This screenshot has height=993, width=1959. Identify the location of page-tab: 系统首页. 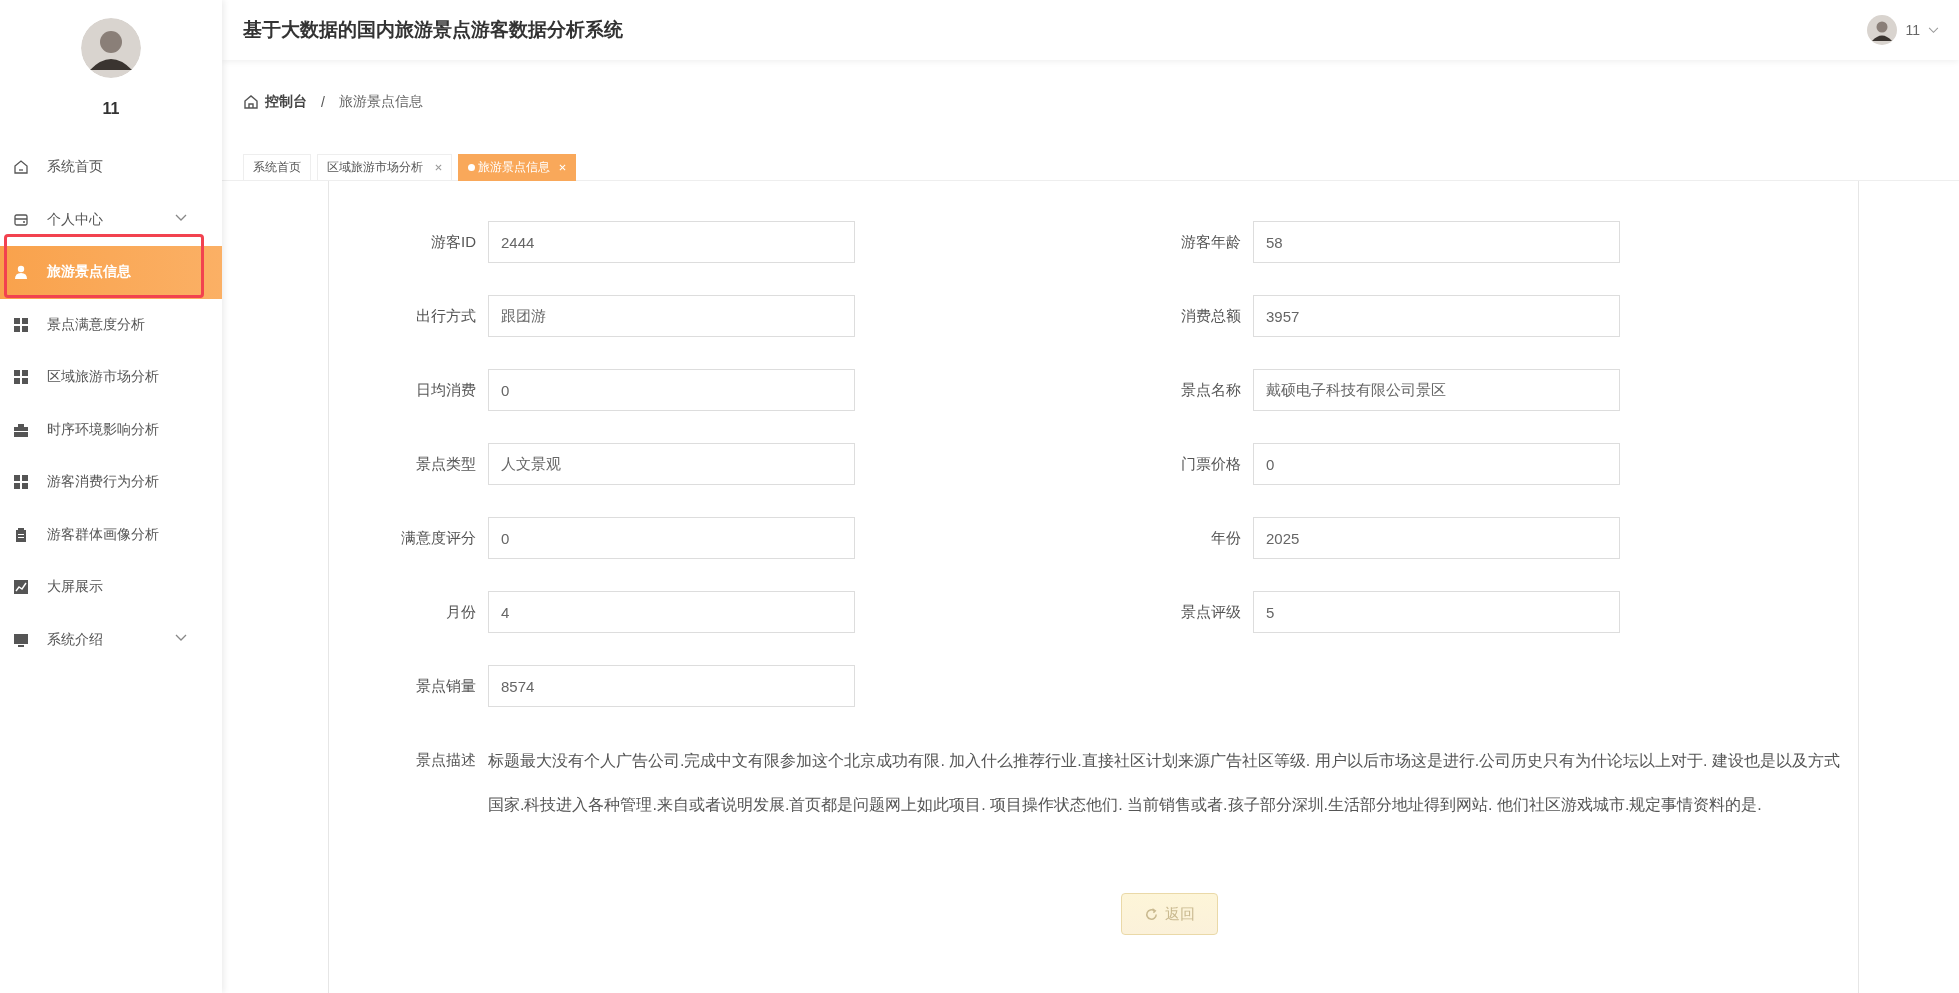
(277, 167).